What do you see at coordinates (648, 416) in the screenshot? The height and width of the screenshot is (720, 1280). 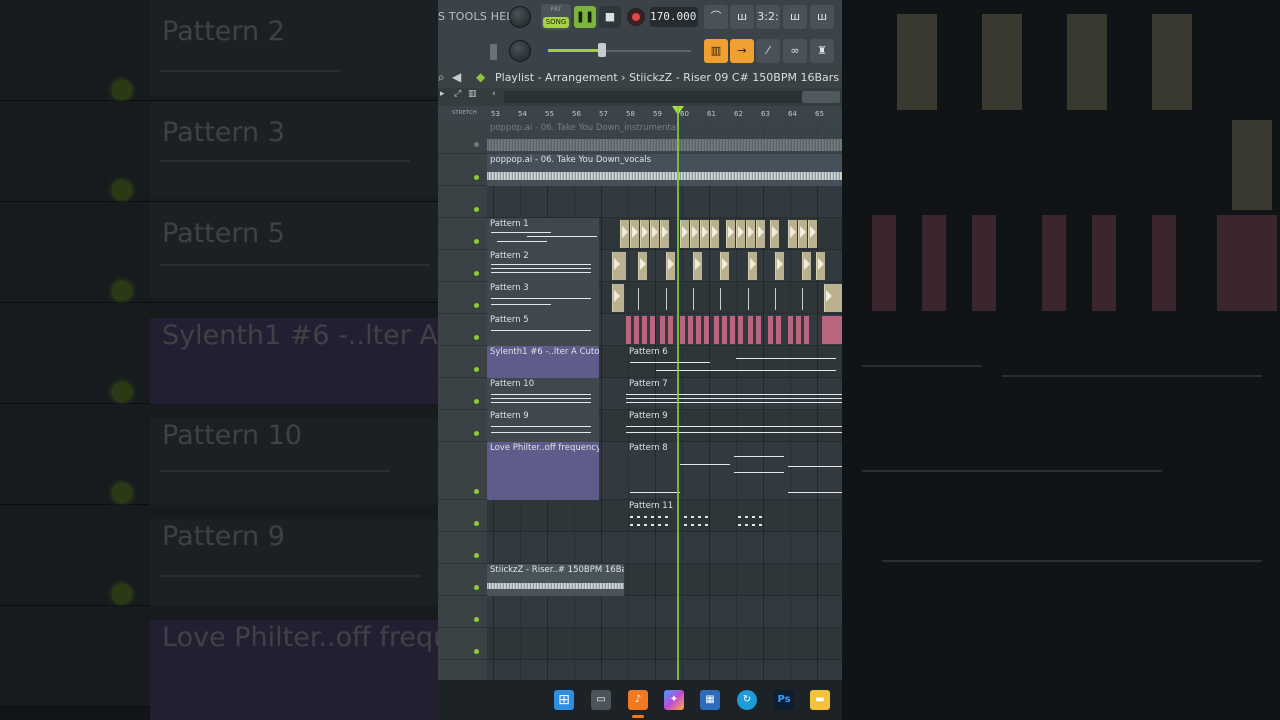 I see `clip-label: Pattern 9` at bounding box center [648, 416].